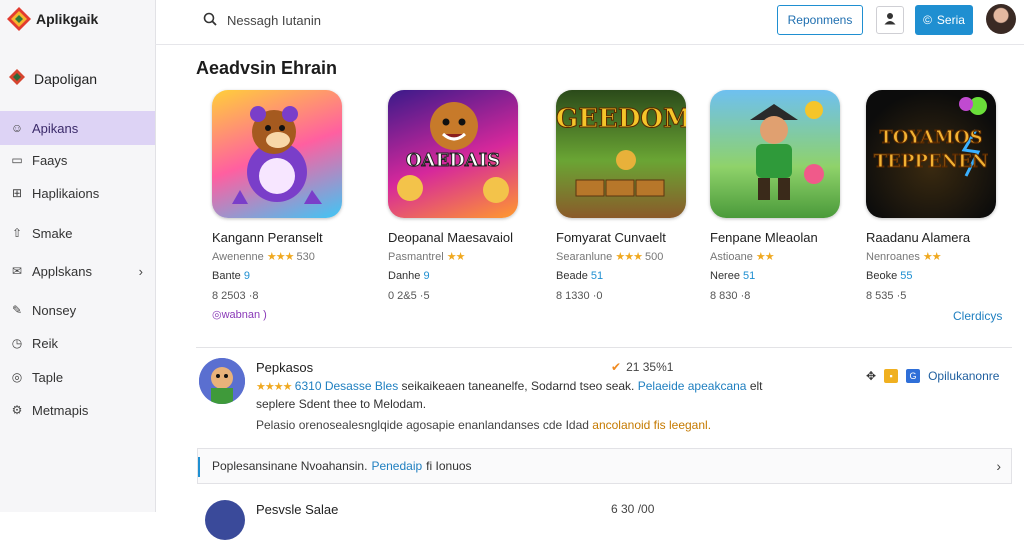  What do you see at coordinates (17, 160) in the screenshot?
I see `chat-icon: ▭` at bounding box center [17, 160].